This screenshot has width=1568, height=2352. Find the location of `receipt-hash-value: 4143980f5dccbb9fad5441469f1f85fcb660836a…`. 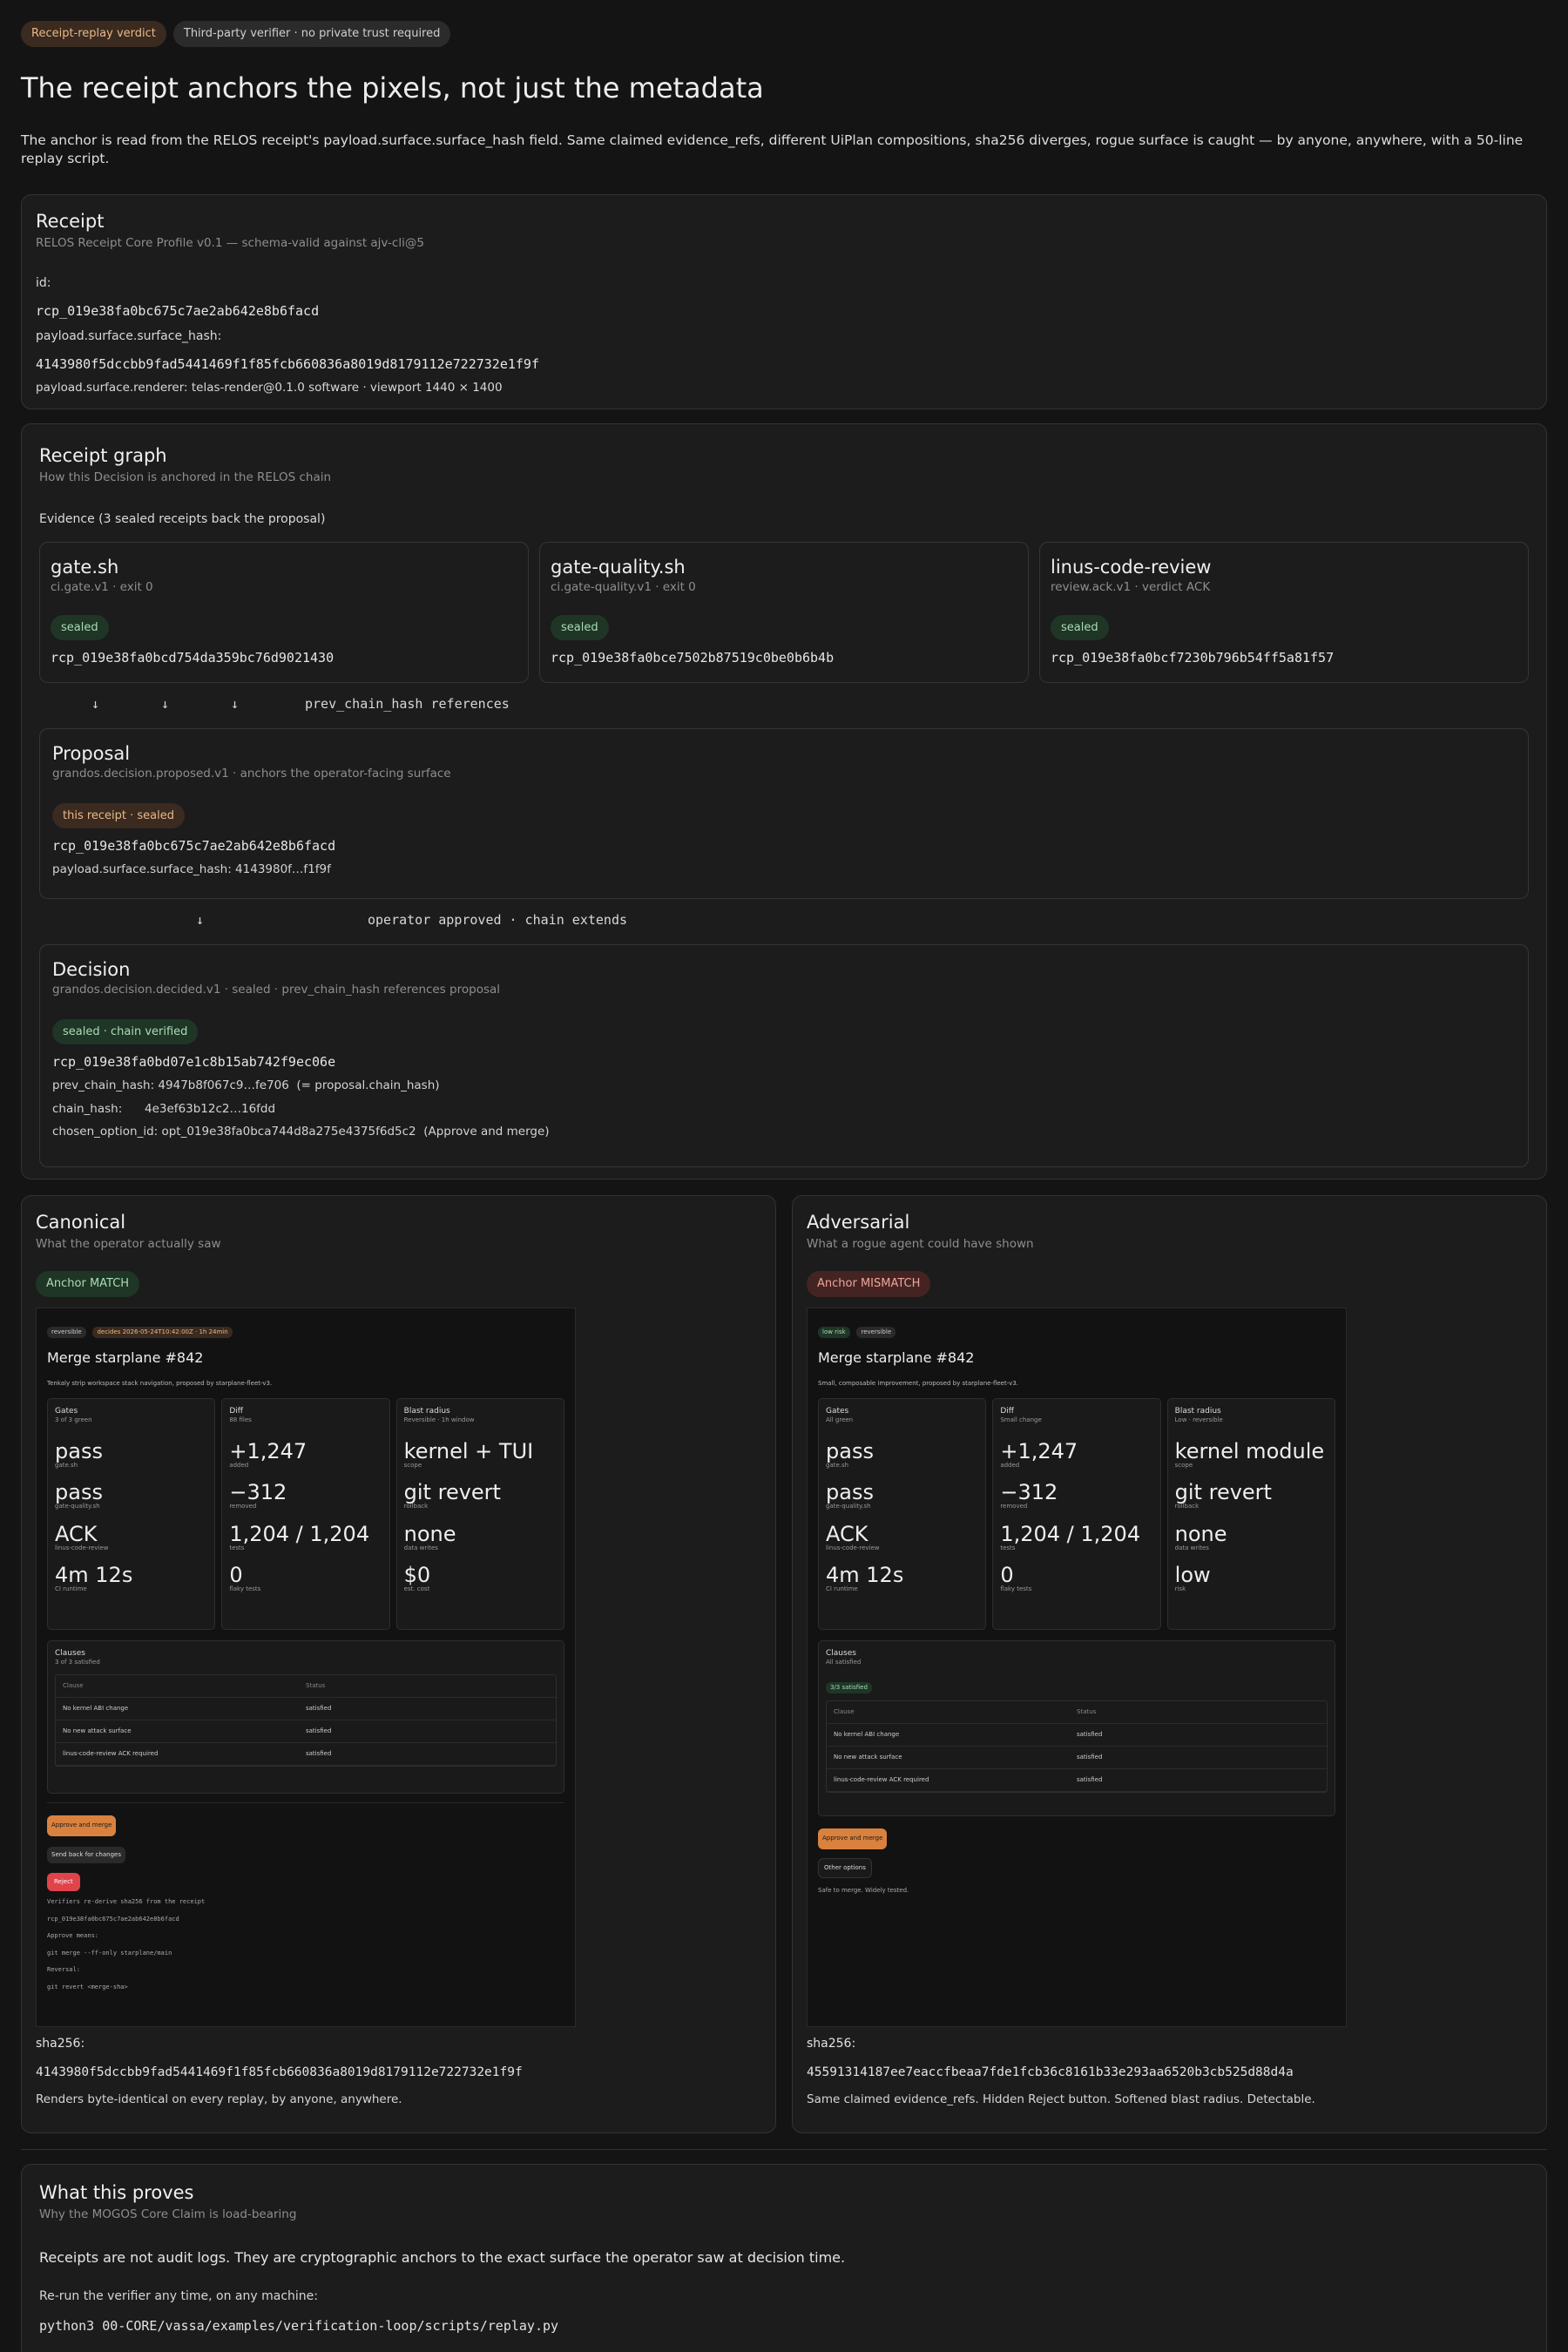

receipt-hash-value: 4143980f5dccbb9fad5441469f1f85fcb660836a… is located at coordinates (287, 364).